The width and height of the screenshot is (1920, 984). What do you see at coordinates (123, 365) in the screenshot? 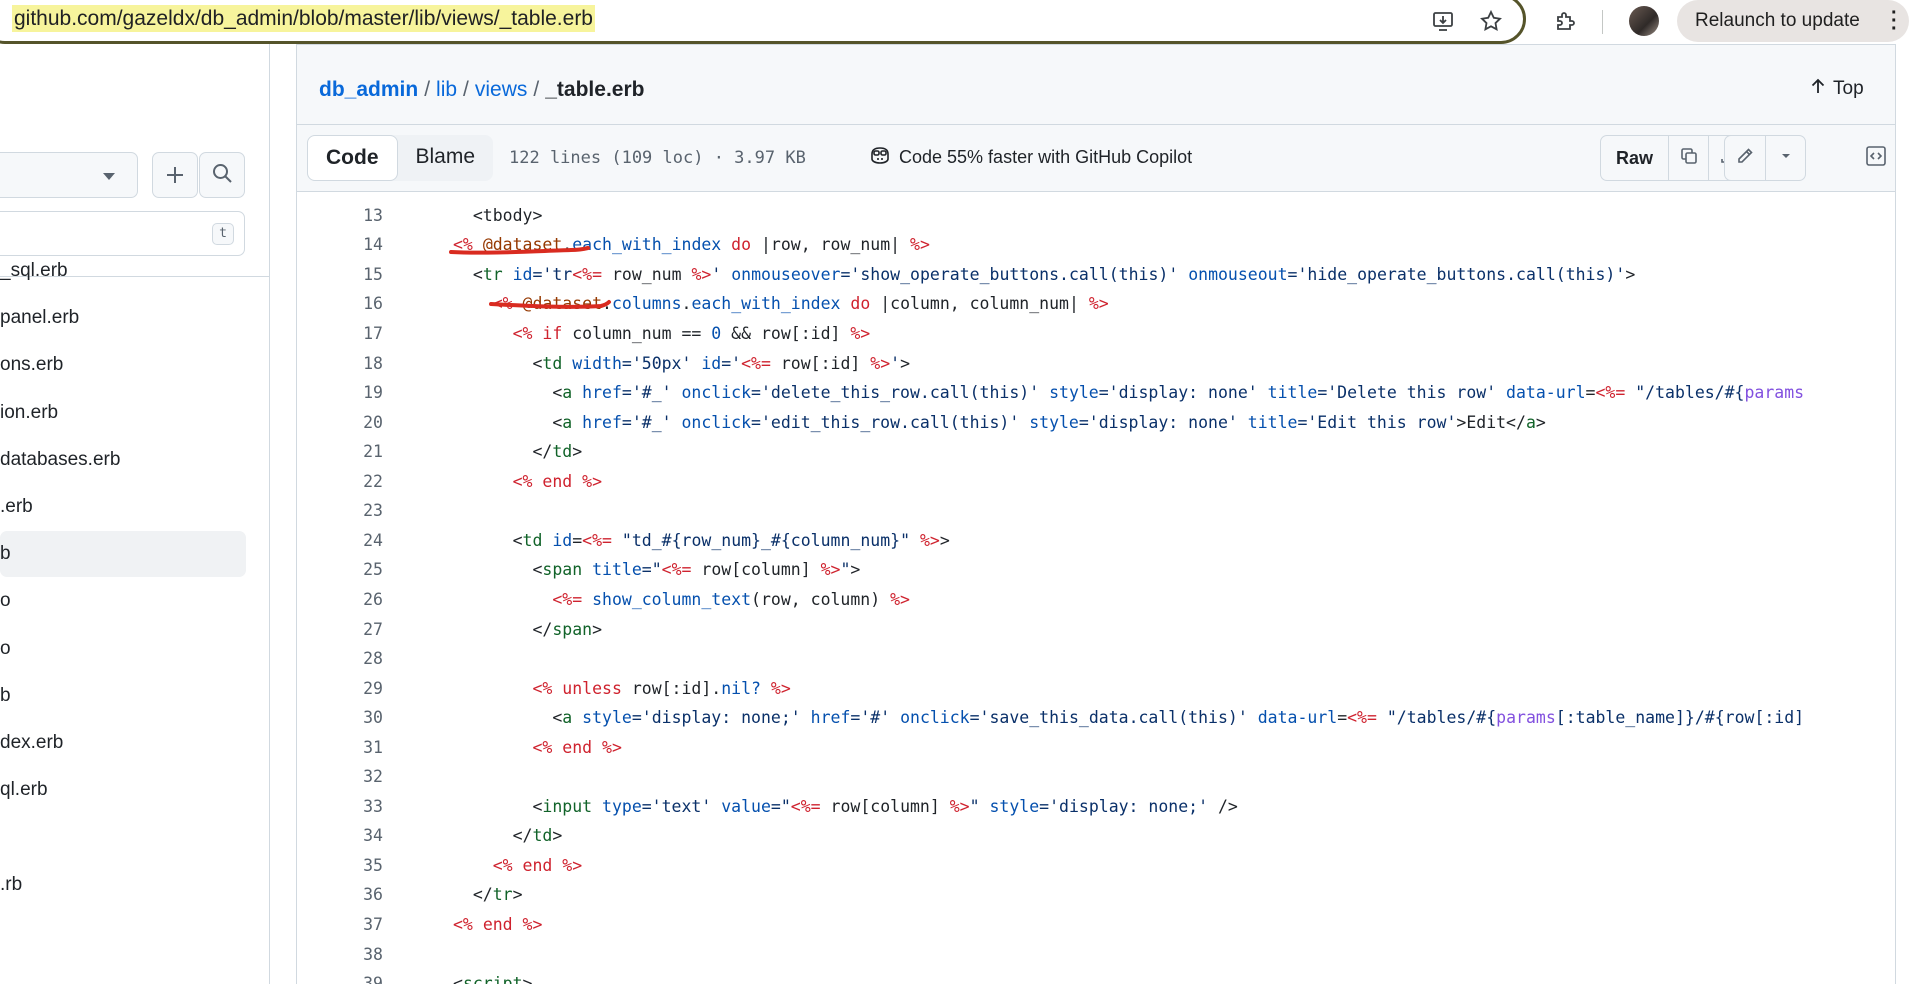
I see `file-tree-item: ons.erb` at bounding box center [123, 365].